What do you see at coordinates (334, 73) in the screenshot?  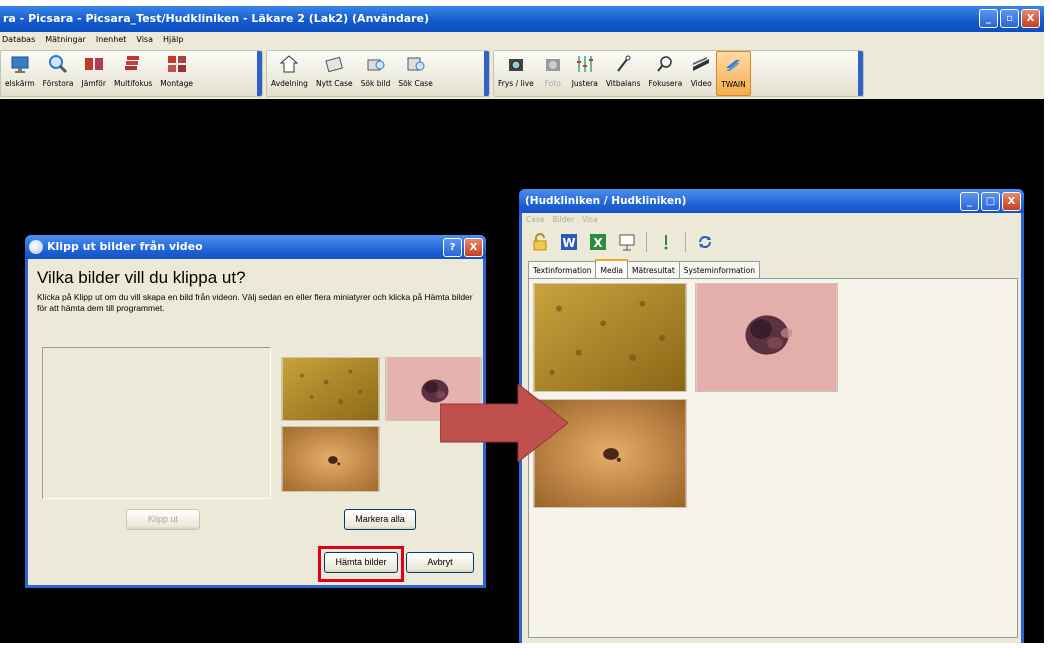 I see `new-case-button: Nytt Case` at bounding box center [334, 73].